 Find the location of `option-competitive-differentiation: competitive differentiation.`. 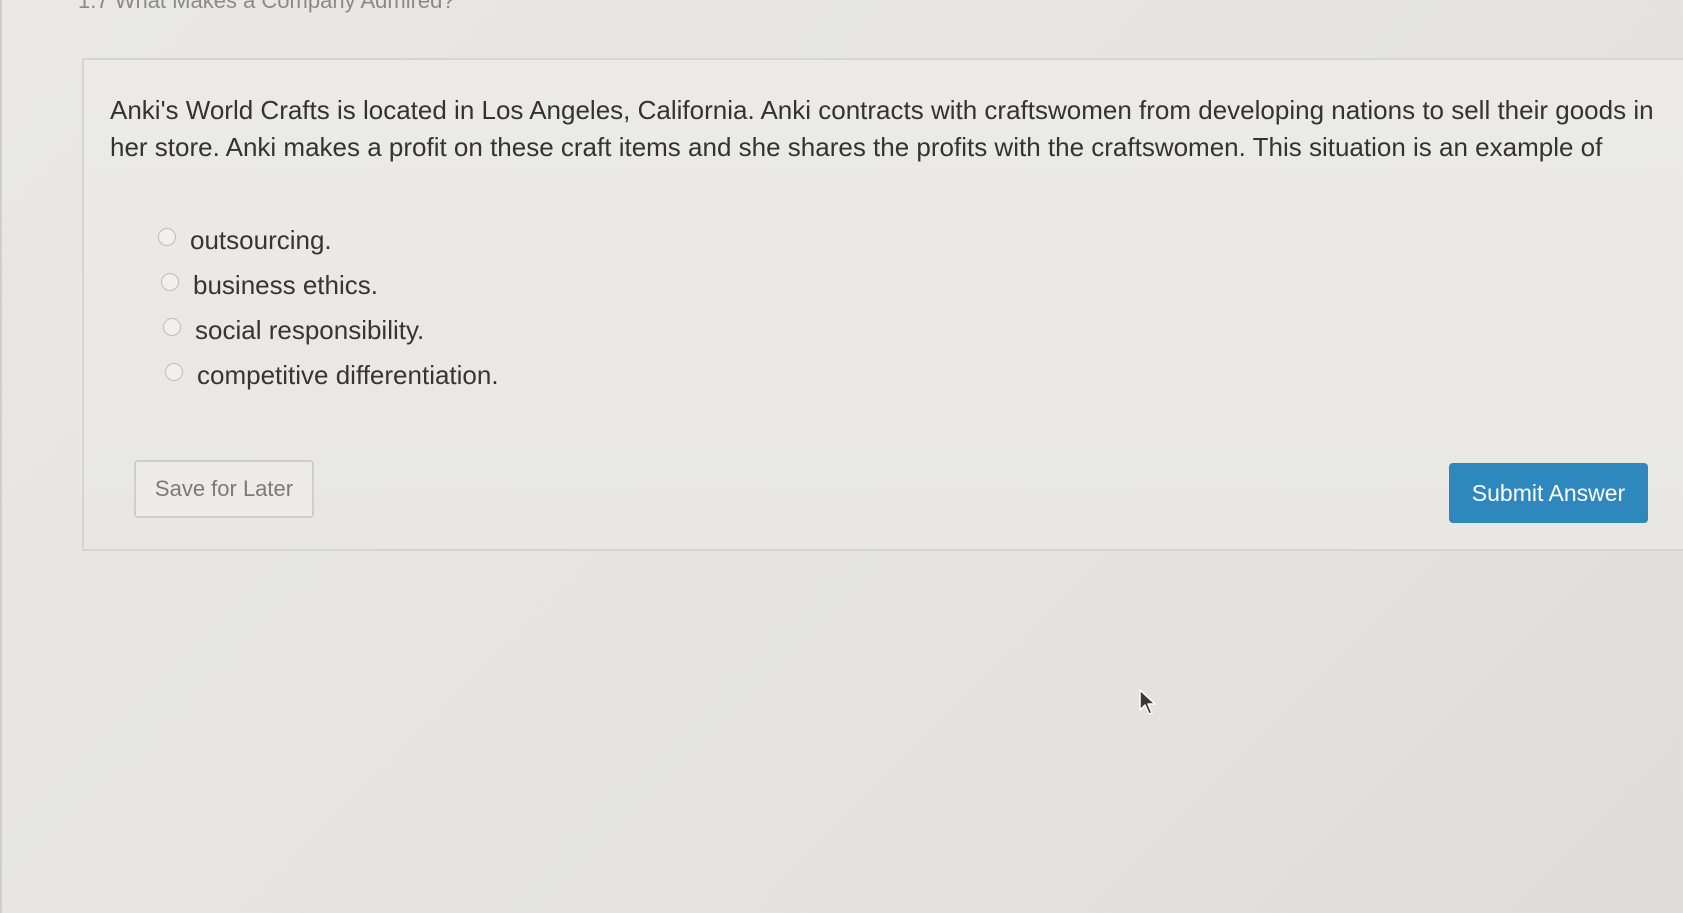

option-competitive-differentiation: competitive differentiation. is located at coordinates (332, 375).